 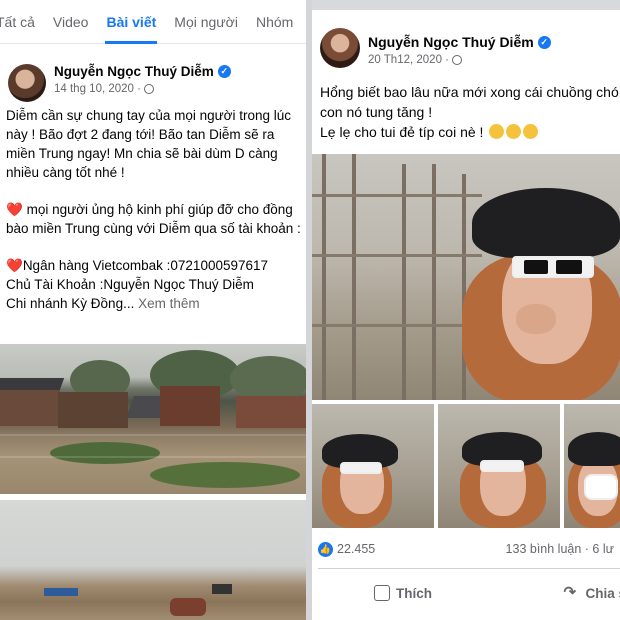 I want to click on like-reaction-icon: 👍, so click(x=325, y=549).